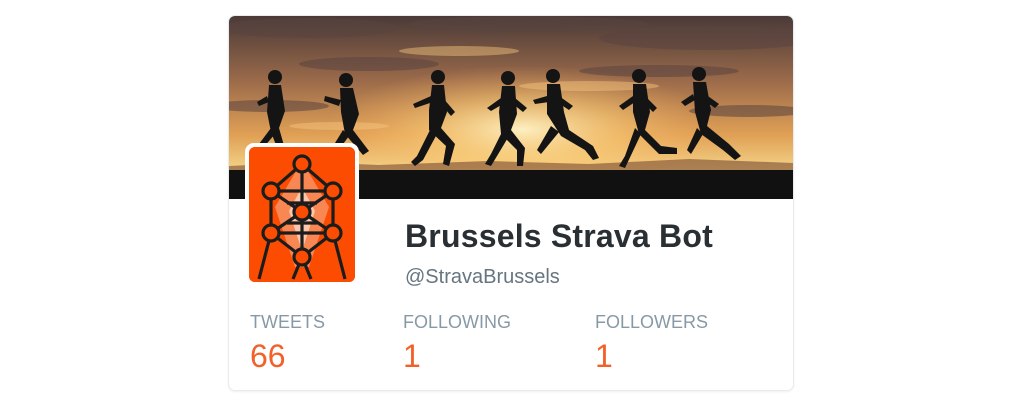 The image size is (1022, 411). I want to click on stat-following-label: FOLLOWING, so click(457, 322).